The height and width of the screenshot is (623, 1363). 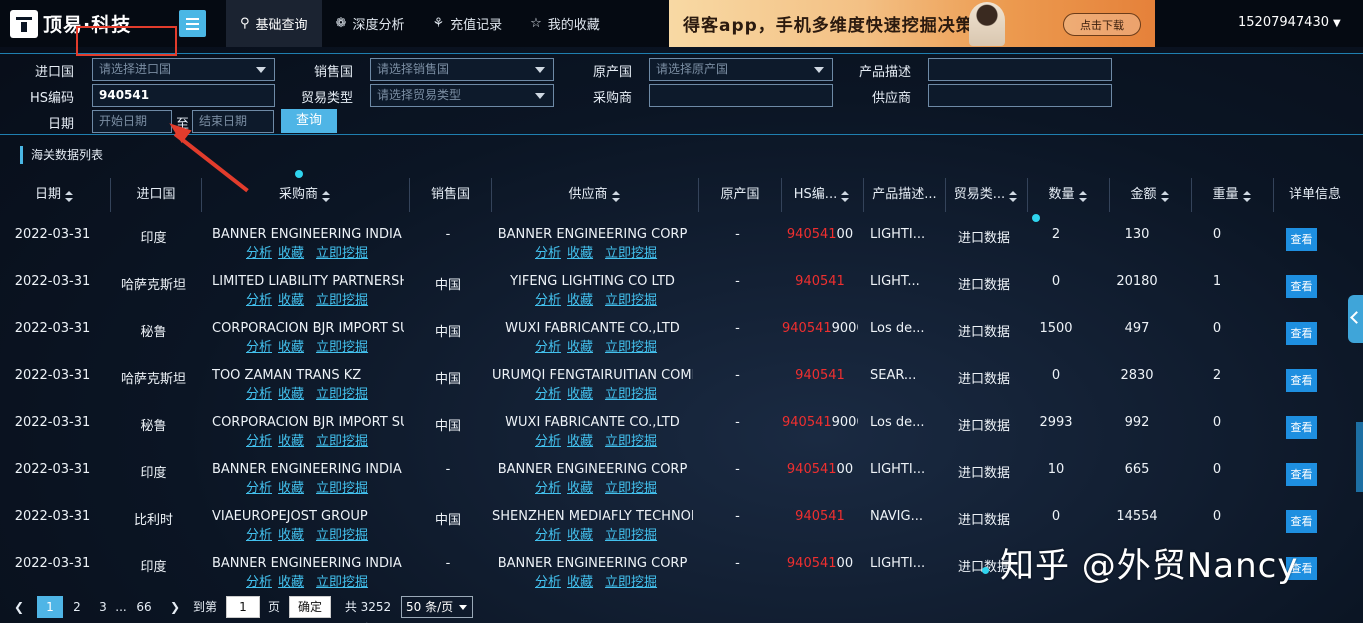 What do you see at coordinates (1020, 95) in the screenshot?
I see `supplier-input` at bounding box center [1020, 95].